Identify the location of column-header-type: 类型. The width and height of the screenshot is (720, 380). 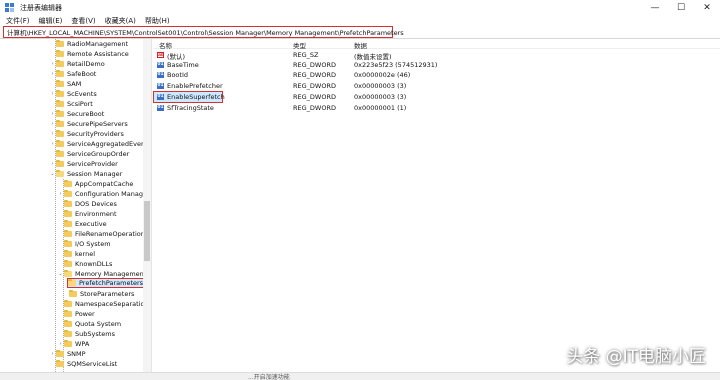
(299, 45).